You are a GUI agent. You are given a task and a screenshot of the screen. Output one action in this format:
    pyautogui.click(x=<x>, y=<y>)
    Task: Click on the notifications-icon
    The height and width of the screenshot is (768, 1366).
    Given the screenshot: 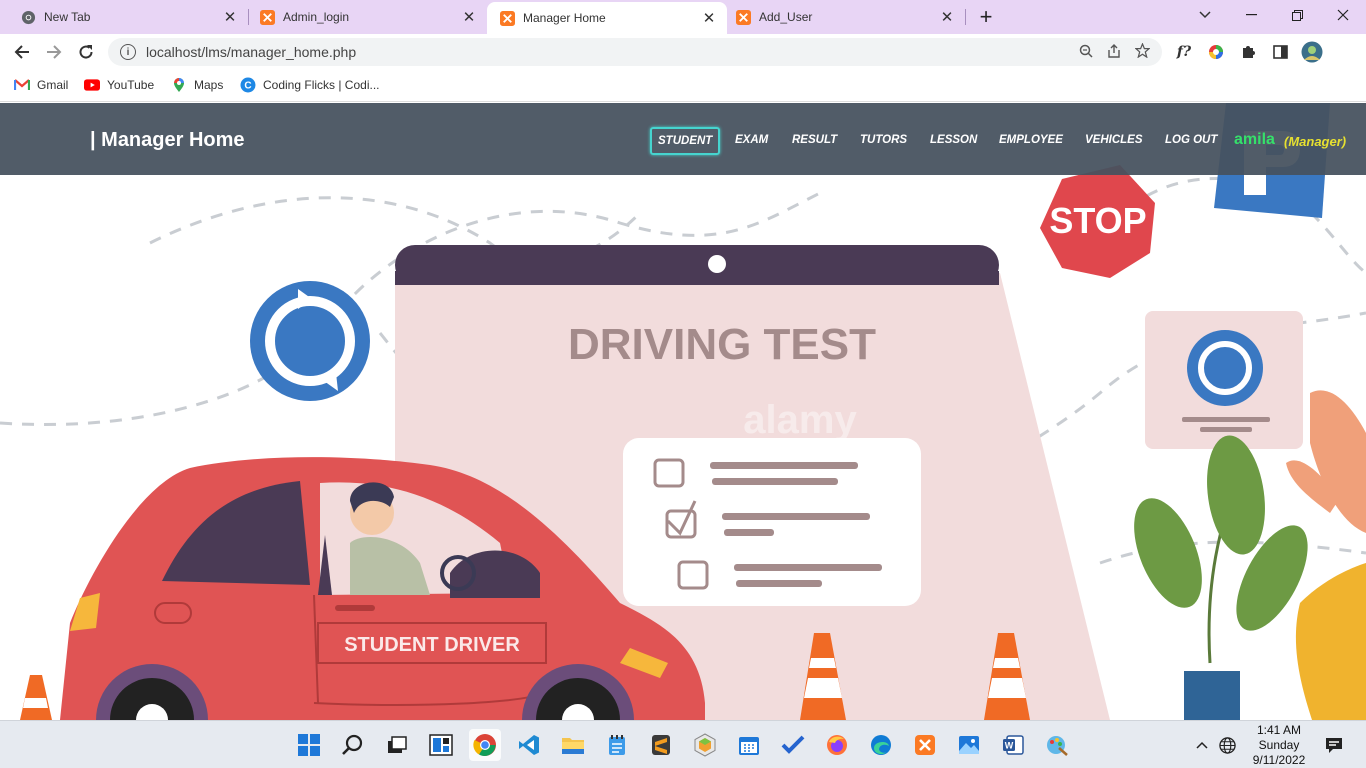 What is the action you would take?
    pyautogui.click(x=1334, y=745)
    